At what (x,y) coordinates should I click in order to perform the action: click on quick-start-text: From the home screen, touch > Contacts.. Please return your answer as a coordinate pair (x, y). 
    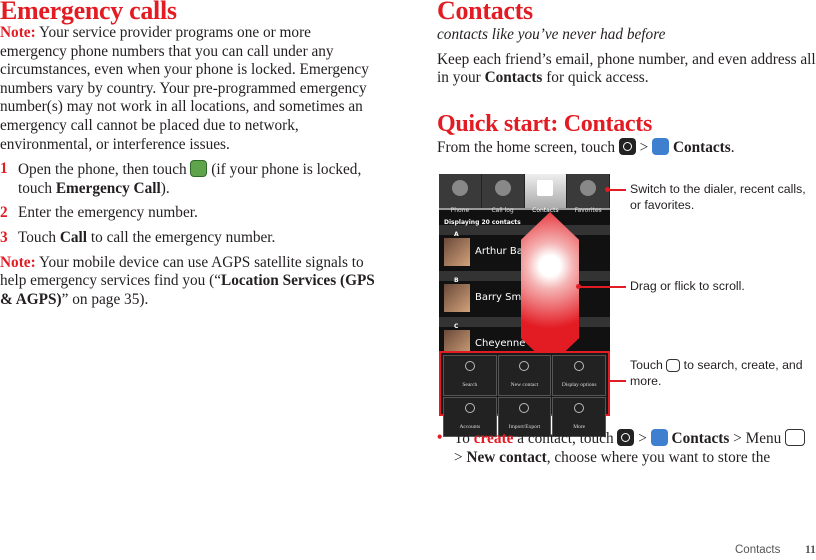
    Looking at the image, I should click on (626, 148).